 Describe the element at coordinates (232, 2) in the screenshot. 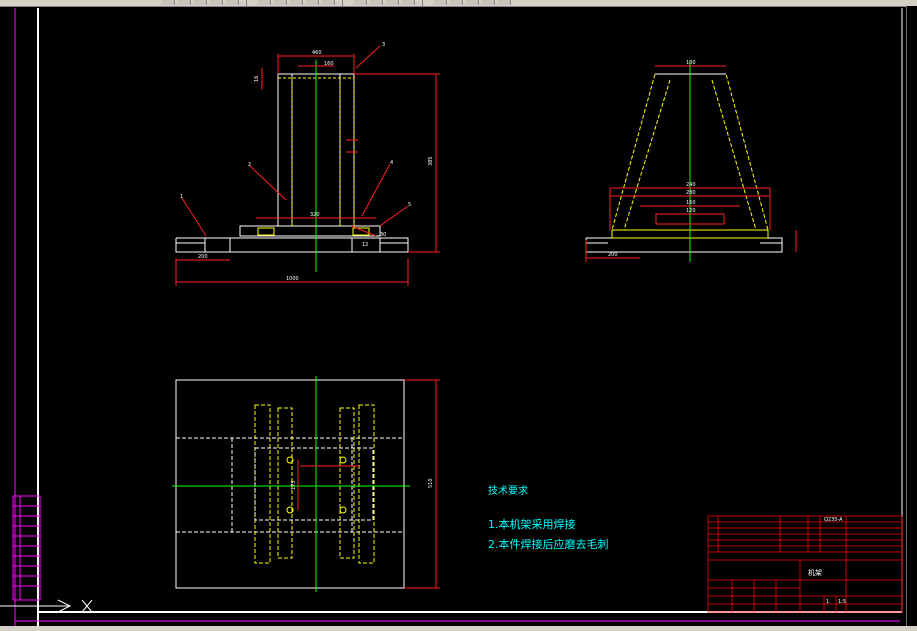

I see `preview-button` at that location.